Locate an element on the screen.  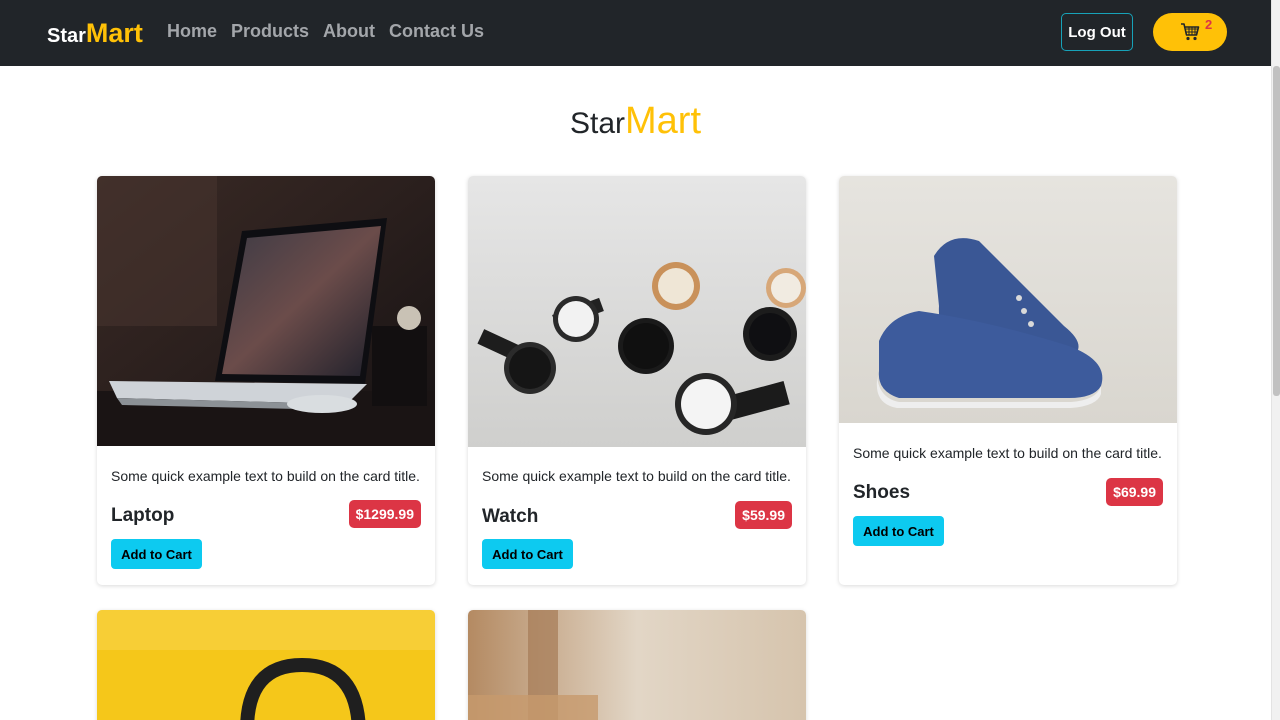
nav-link-home: Home is located at coordinates (192, 31).